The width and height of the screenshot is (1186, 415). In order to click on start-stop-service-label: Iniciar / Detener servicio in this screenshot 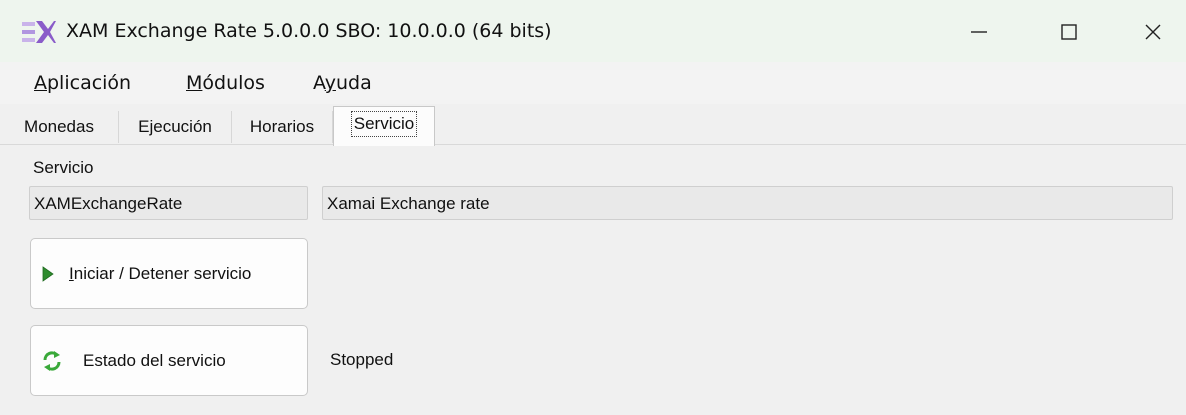, I will do `click(160, 273)`.